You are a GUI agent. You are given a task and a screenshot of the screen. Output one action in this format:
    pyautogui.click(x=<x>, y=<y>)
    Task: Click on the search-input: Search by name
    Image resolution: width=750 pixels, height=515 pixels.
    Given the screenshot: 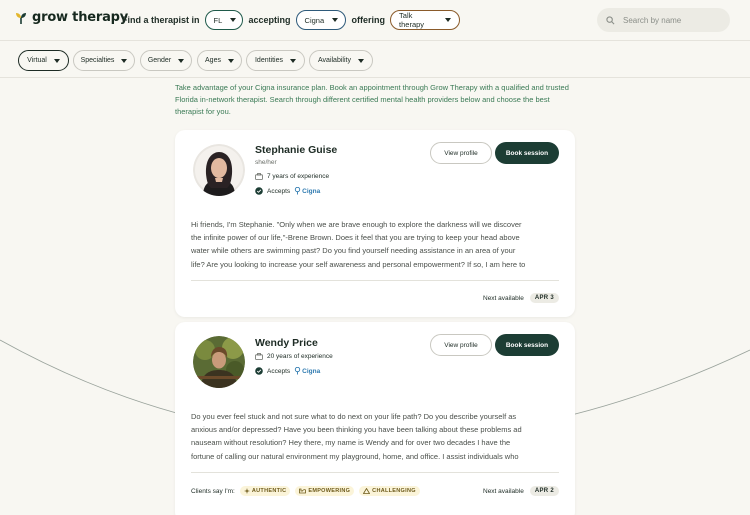 What is the action you would take?
    pyautogui.click(x=663, y=20)
    